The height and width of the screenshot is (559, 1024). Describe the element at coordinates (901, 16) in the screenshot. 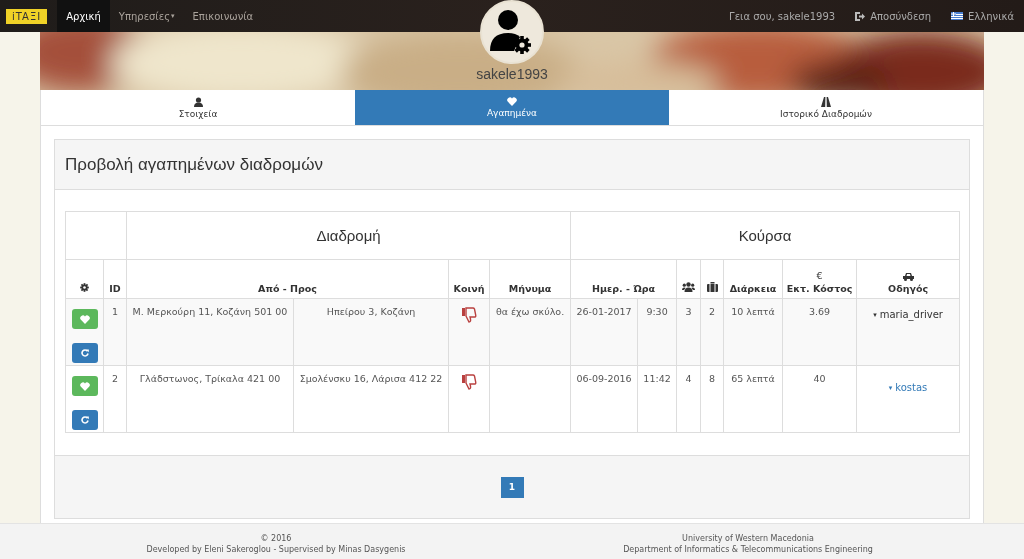

I see `logout-link: Αποσύνδεση` at that location.